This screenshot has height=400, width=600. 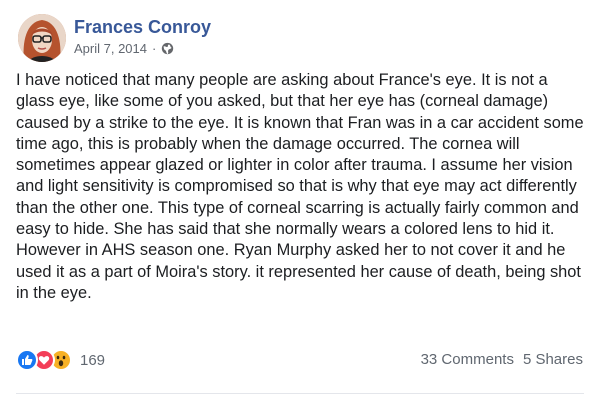 I want to click on author-name: Frances Conroy, so click(x=142, y=27).